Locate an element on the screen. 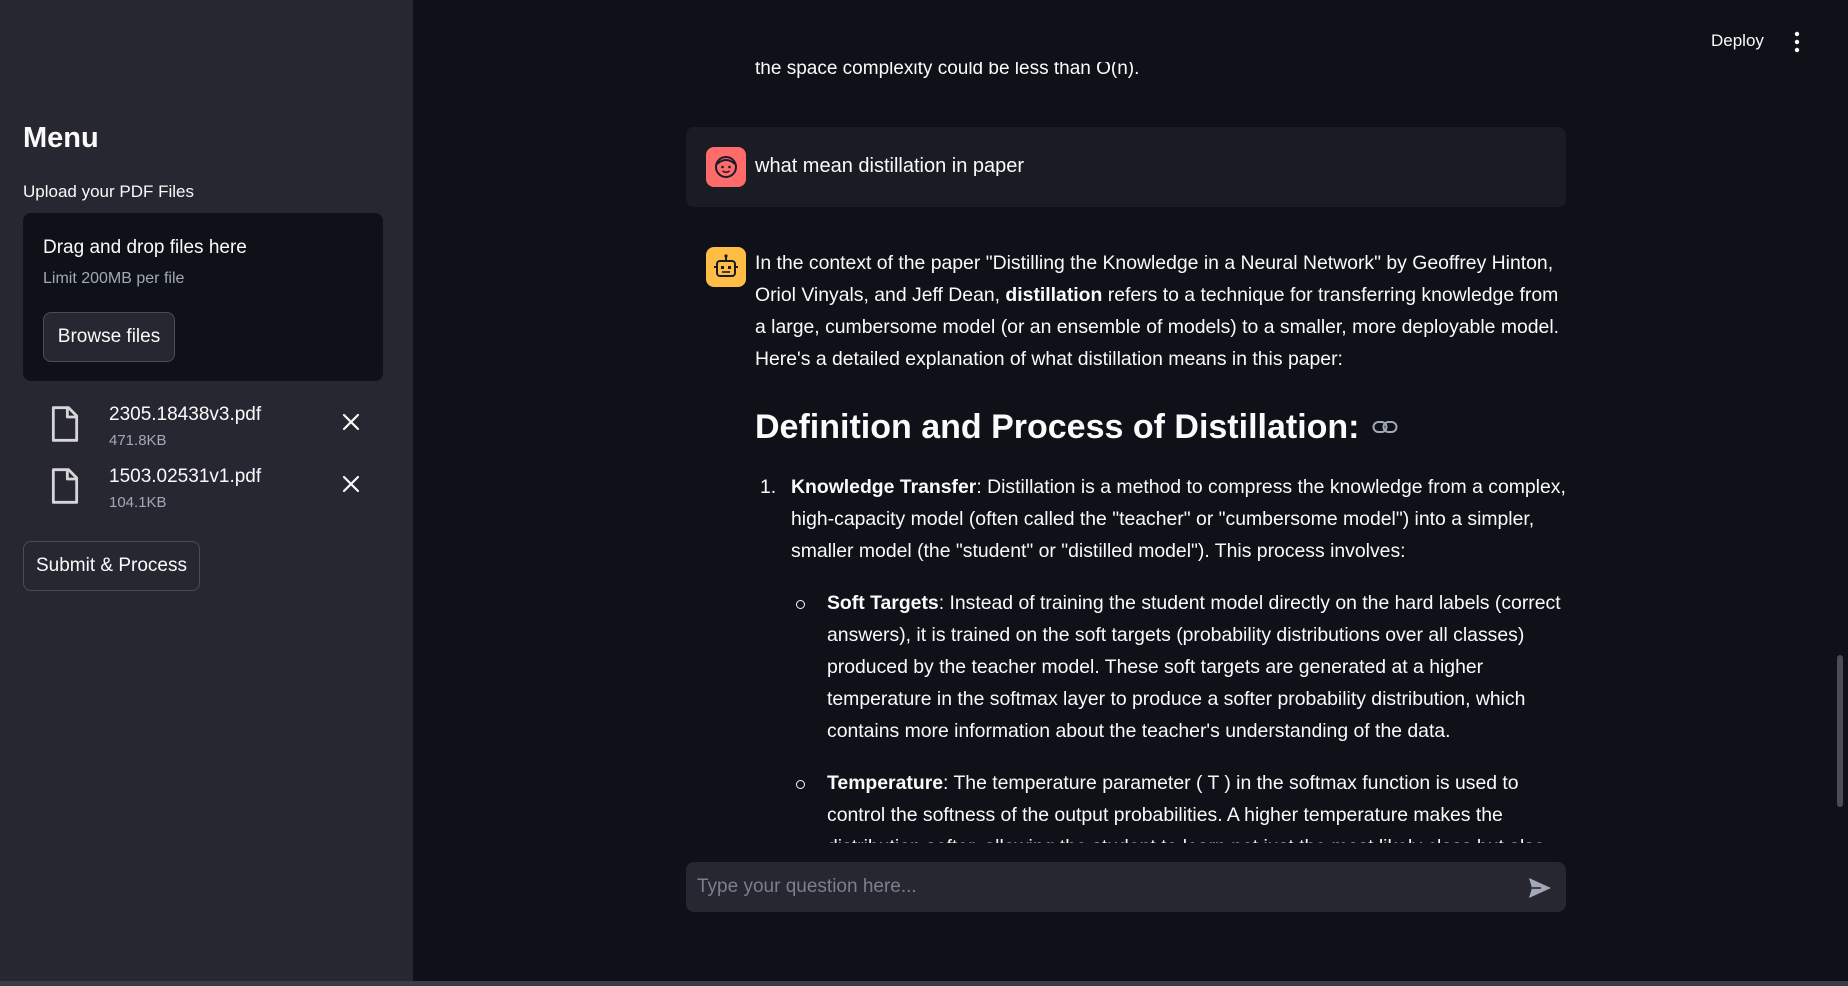 This screenshot has height=986, width=1848. upload-label: Upload your PDF Files is located at coordinates (109, 191).